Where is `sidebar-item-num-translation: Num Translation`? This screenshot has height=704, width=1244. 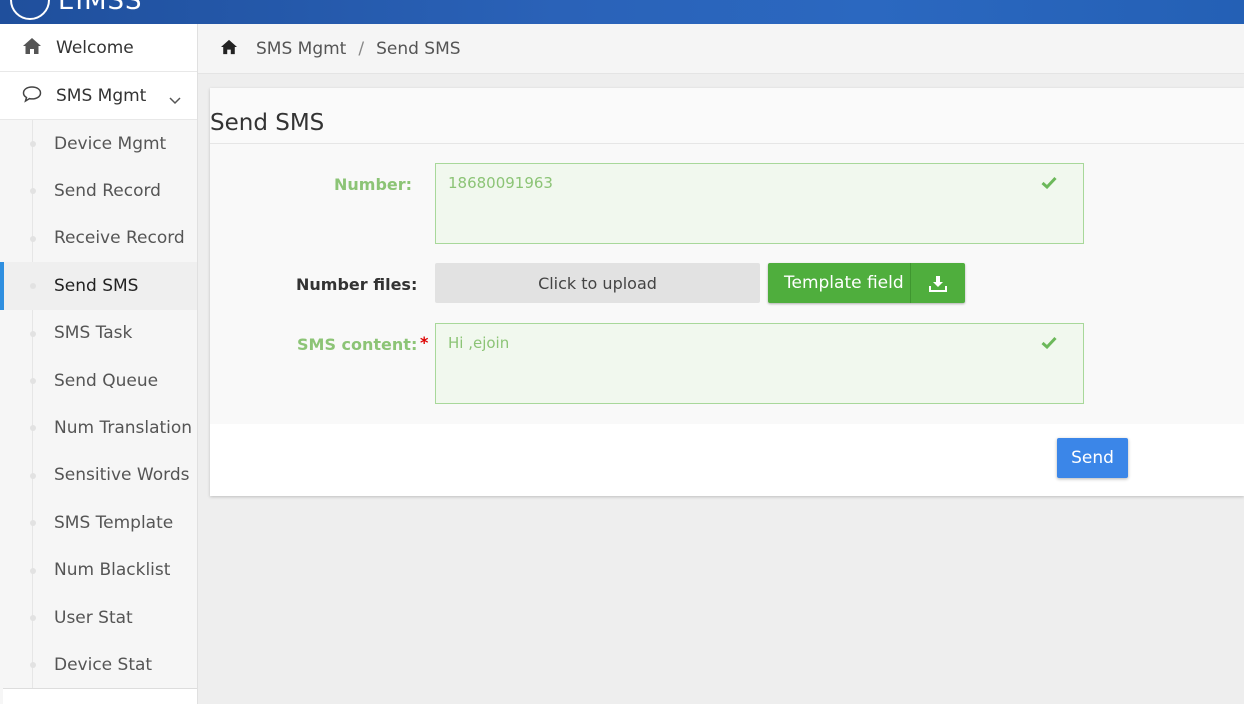 sidebar-item-num-translation: Num Translation is located at coordinates (98, 427).